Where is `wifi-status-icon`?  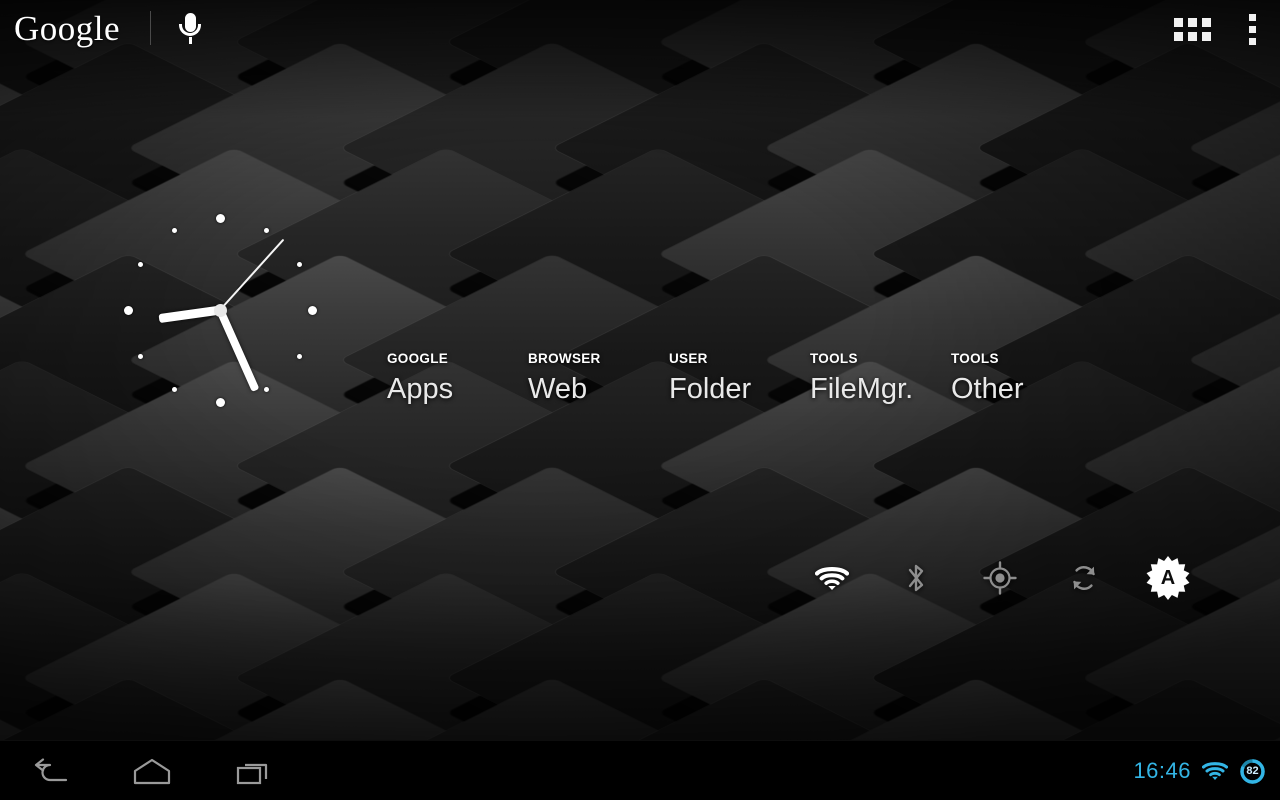 wifi-status-icon is located at coordinates (1215, 771).